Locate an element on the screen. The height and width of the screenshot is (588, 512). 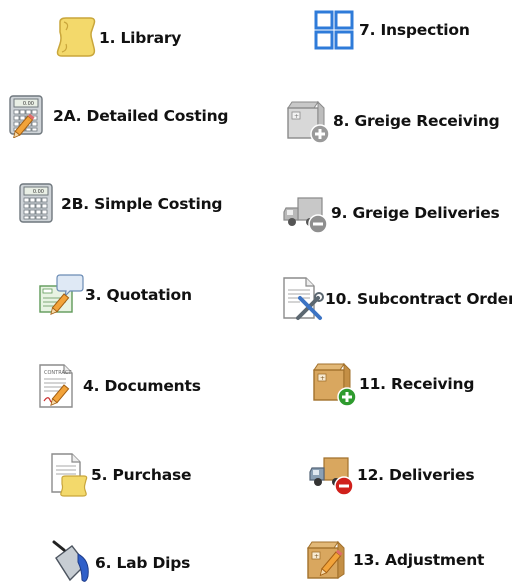
menu-item-label: 7. Inspection is located at coordinates (414, 30).